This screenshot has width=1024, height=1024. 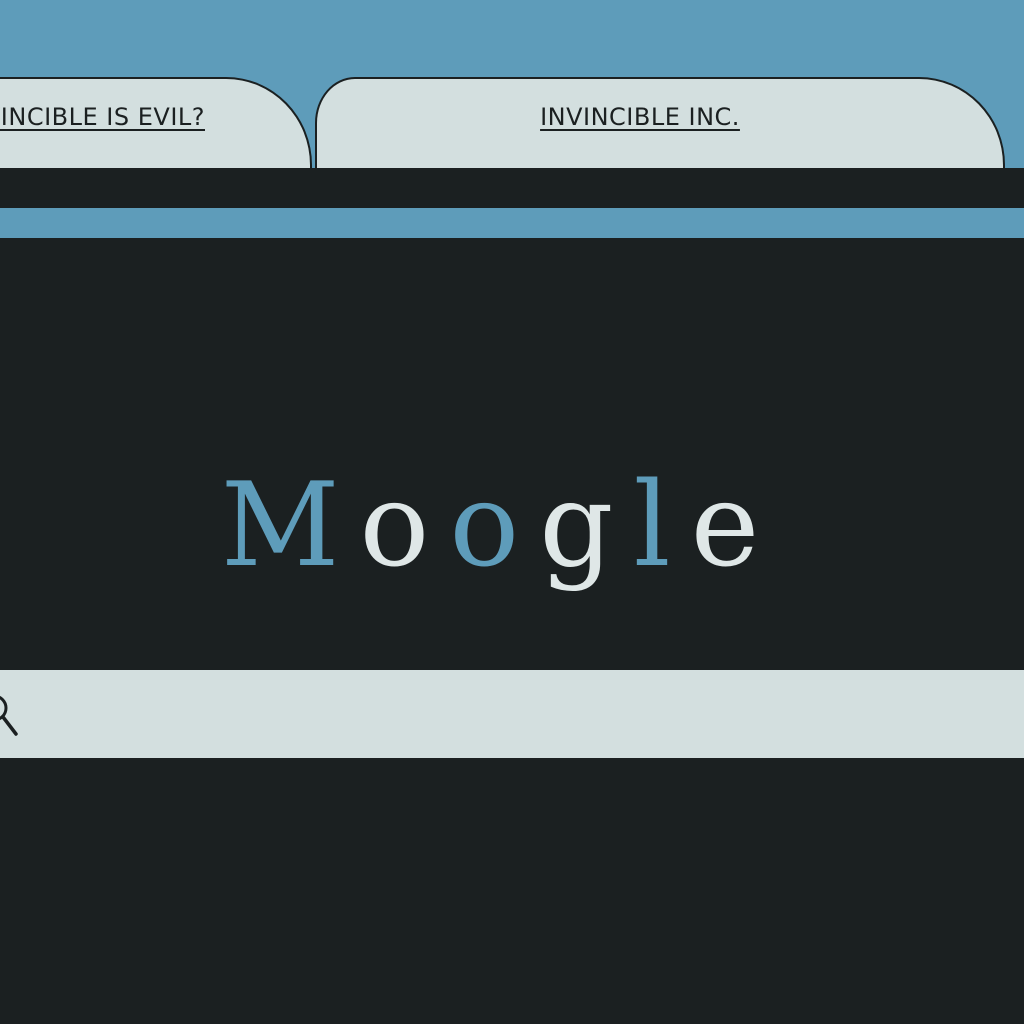 I want to click on logo-letter: g, so click(x=586, y=525).